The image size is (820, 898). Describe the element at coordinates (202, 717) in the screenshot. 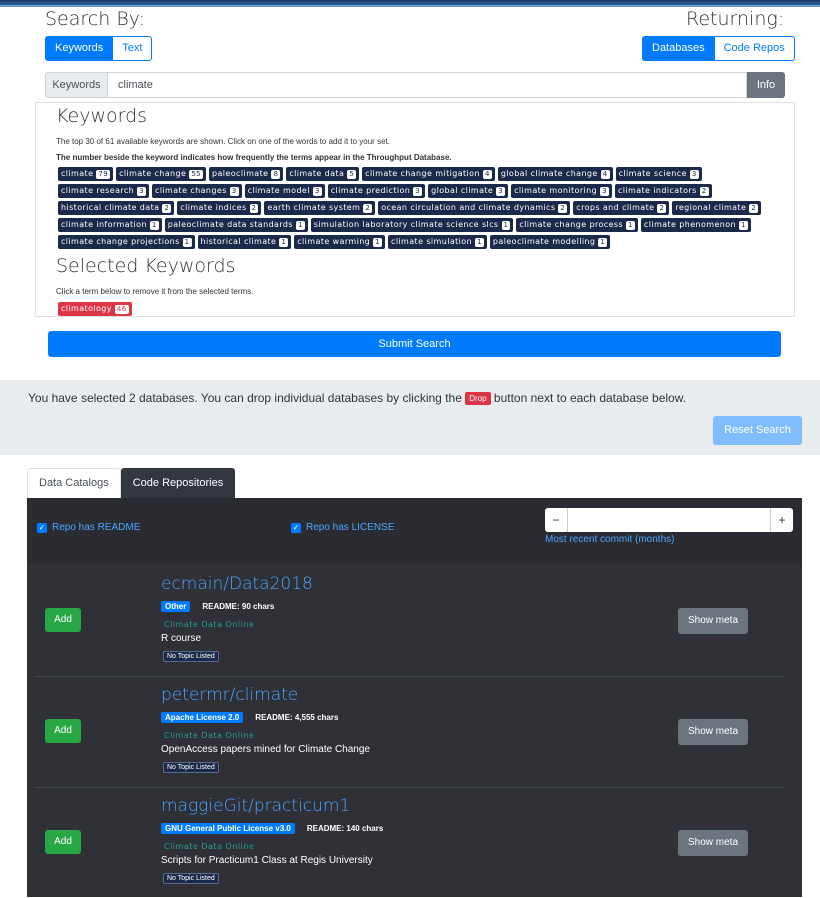

I see `license-badge: Apache License 2.0` at that location.